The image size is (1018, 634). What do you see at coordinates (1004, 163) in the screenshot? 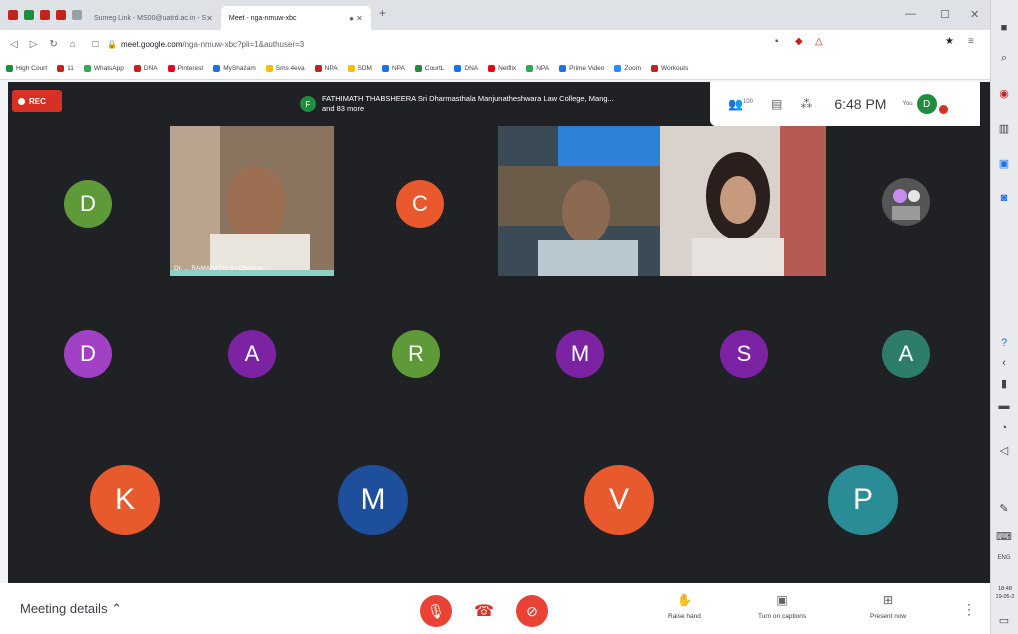
I see `app-icon: ▣` at bounding box center [1004, 163].